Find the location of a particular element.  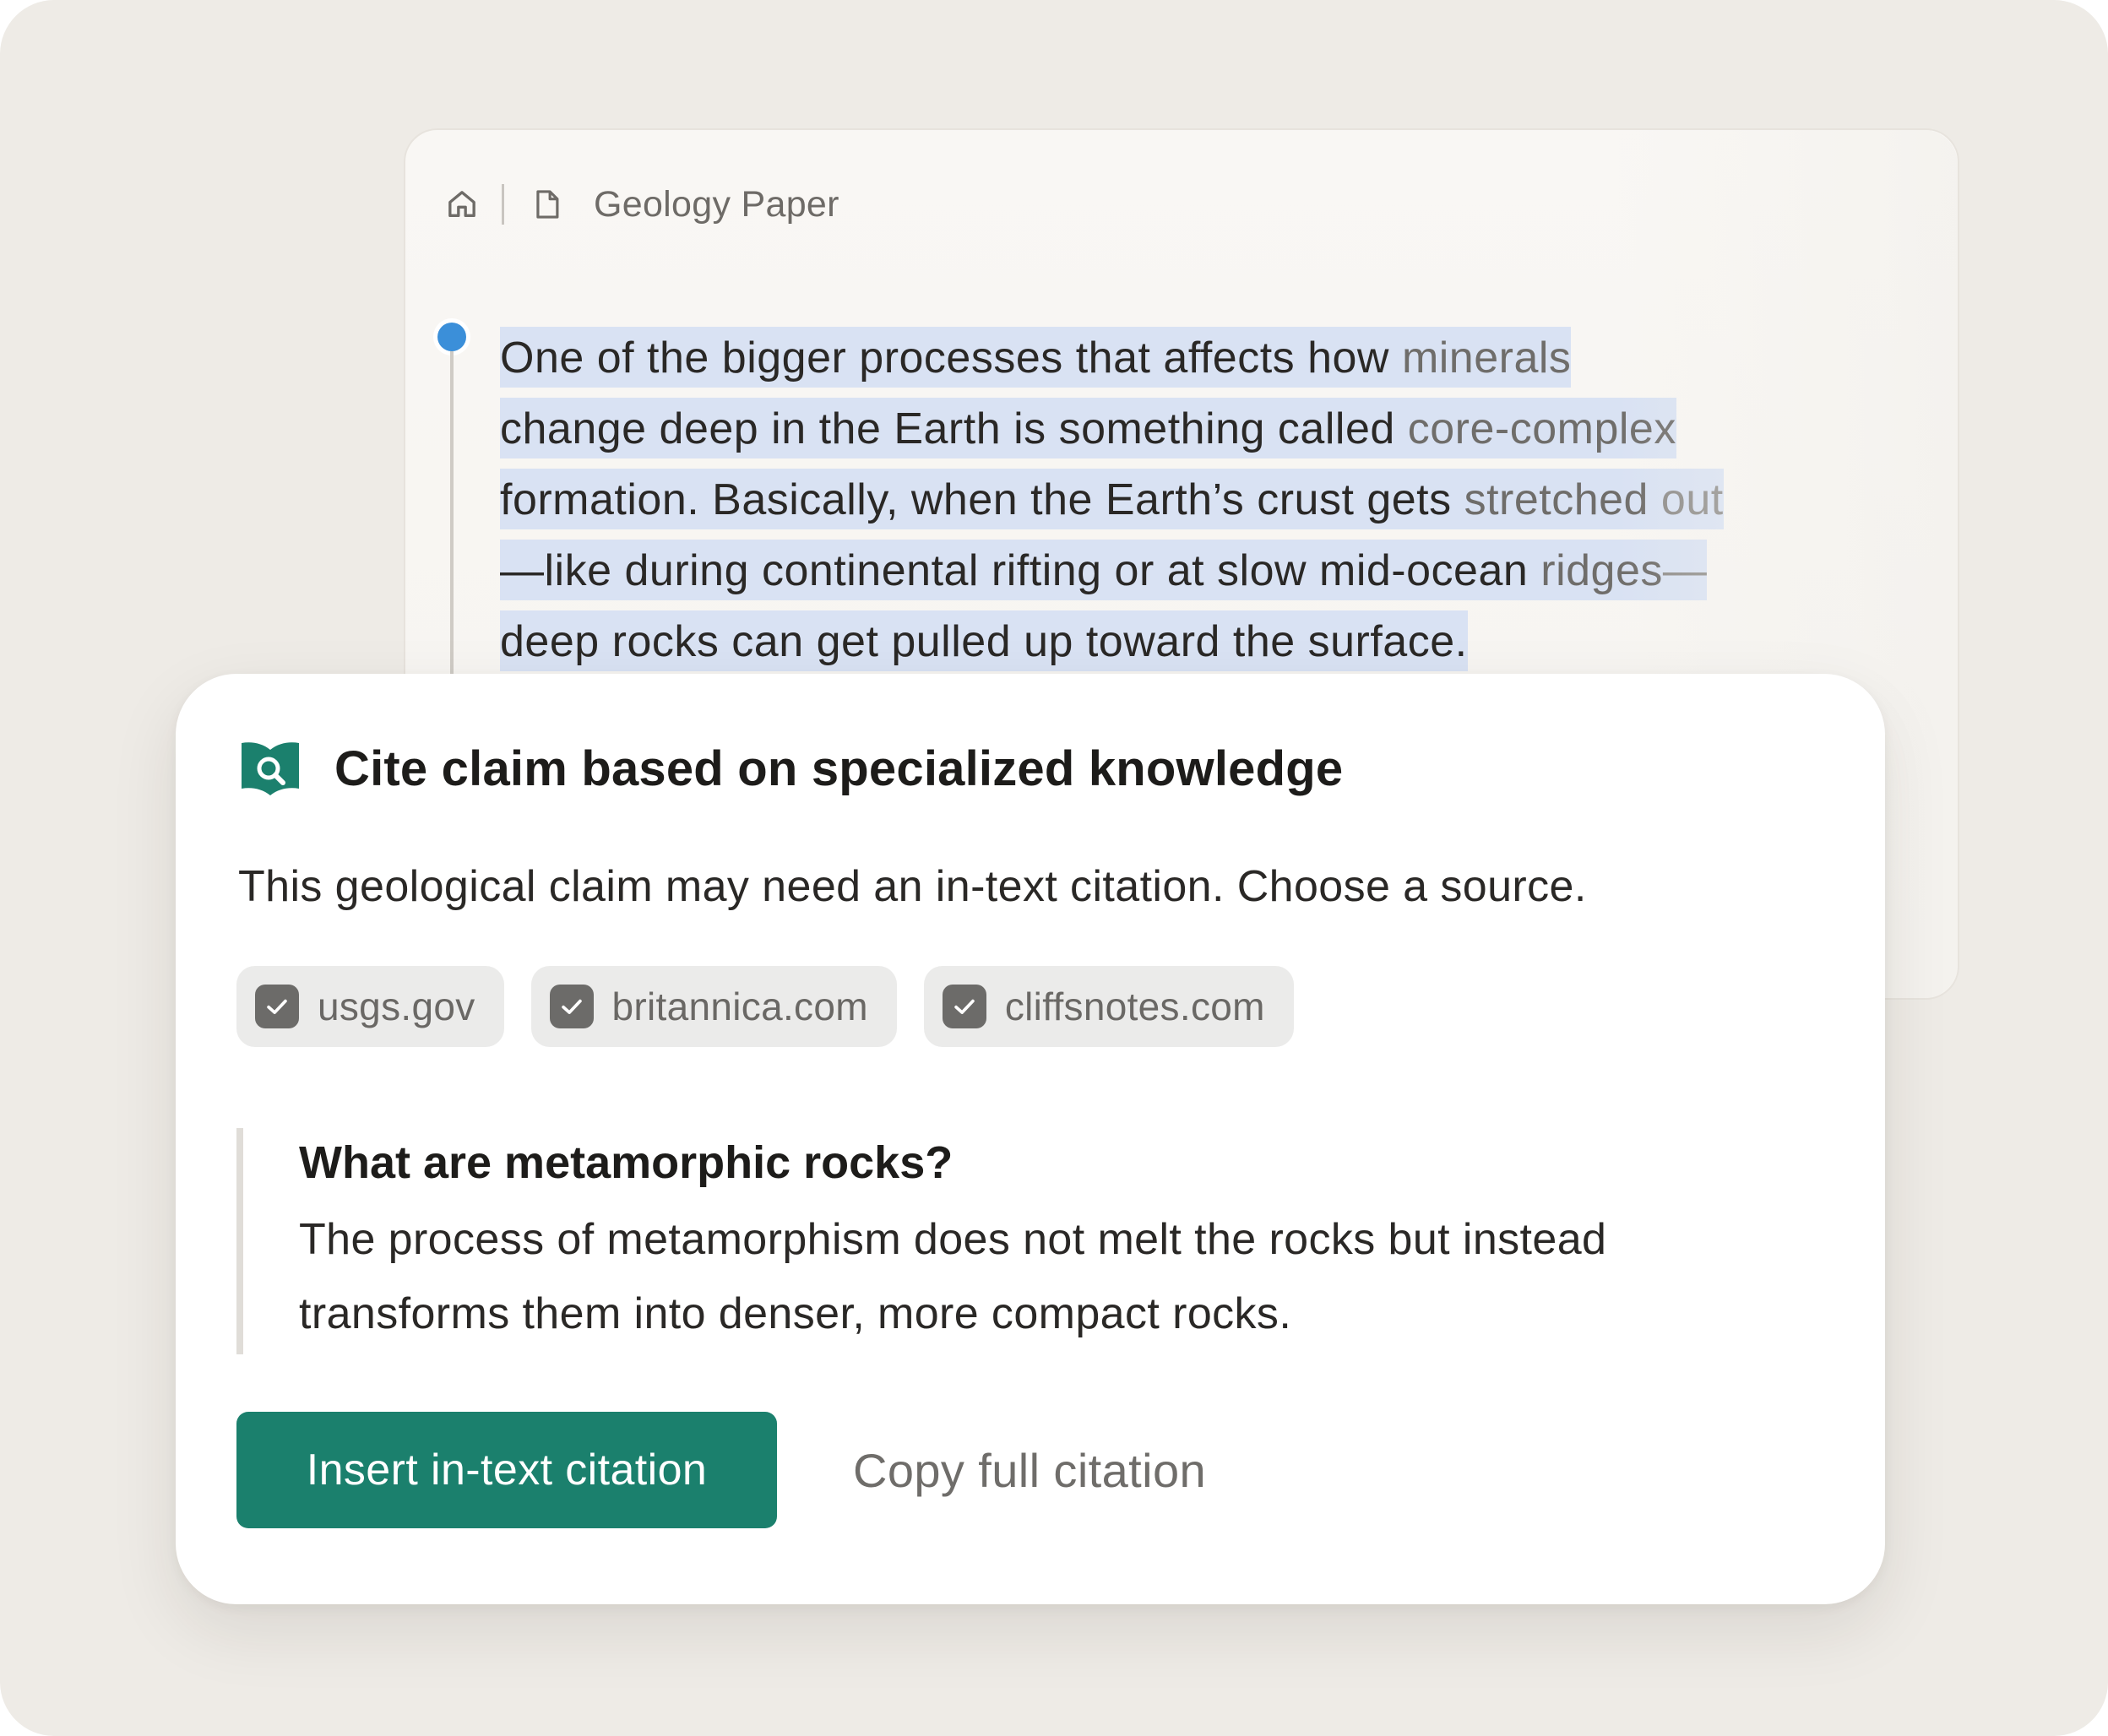

home-icon is located at coordinates (462, 204).